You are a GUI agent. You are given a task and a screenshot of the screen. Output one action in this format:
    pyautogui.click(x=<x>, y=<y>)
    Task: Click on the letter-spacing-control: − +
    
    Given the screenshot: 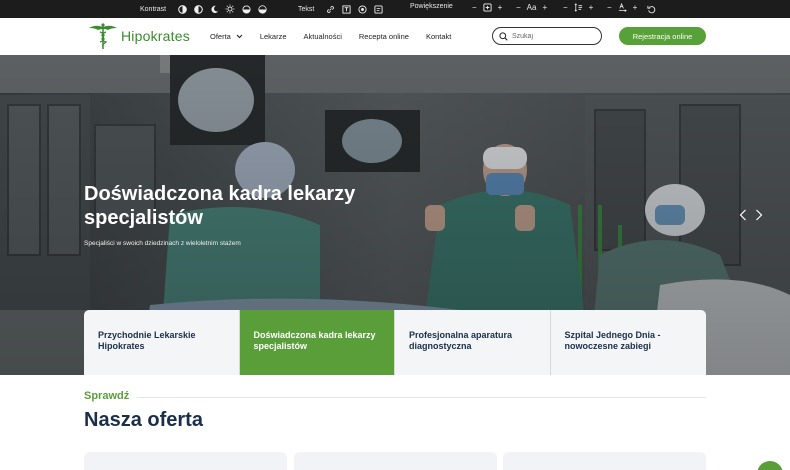 What is the action you would take?
    pyautogui.click(x=622, y=7)
    